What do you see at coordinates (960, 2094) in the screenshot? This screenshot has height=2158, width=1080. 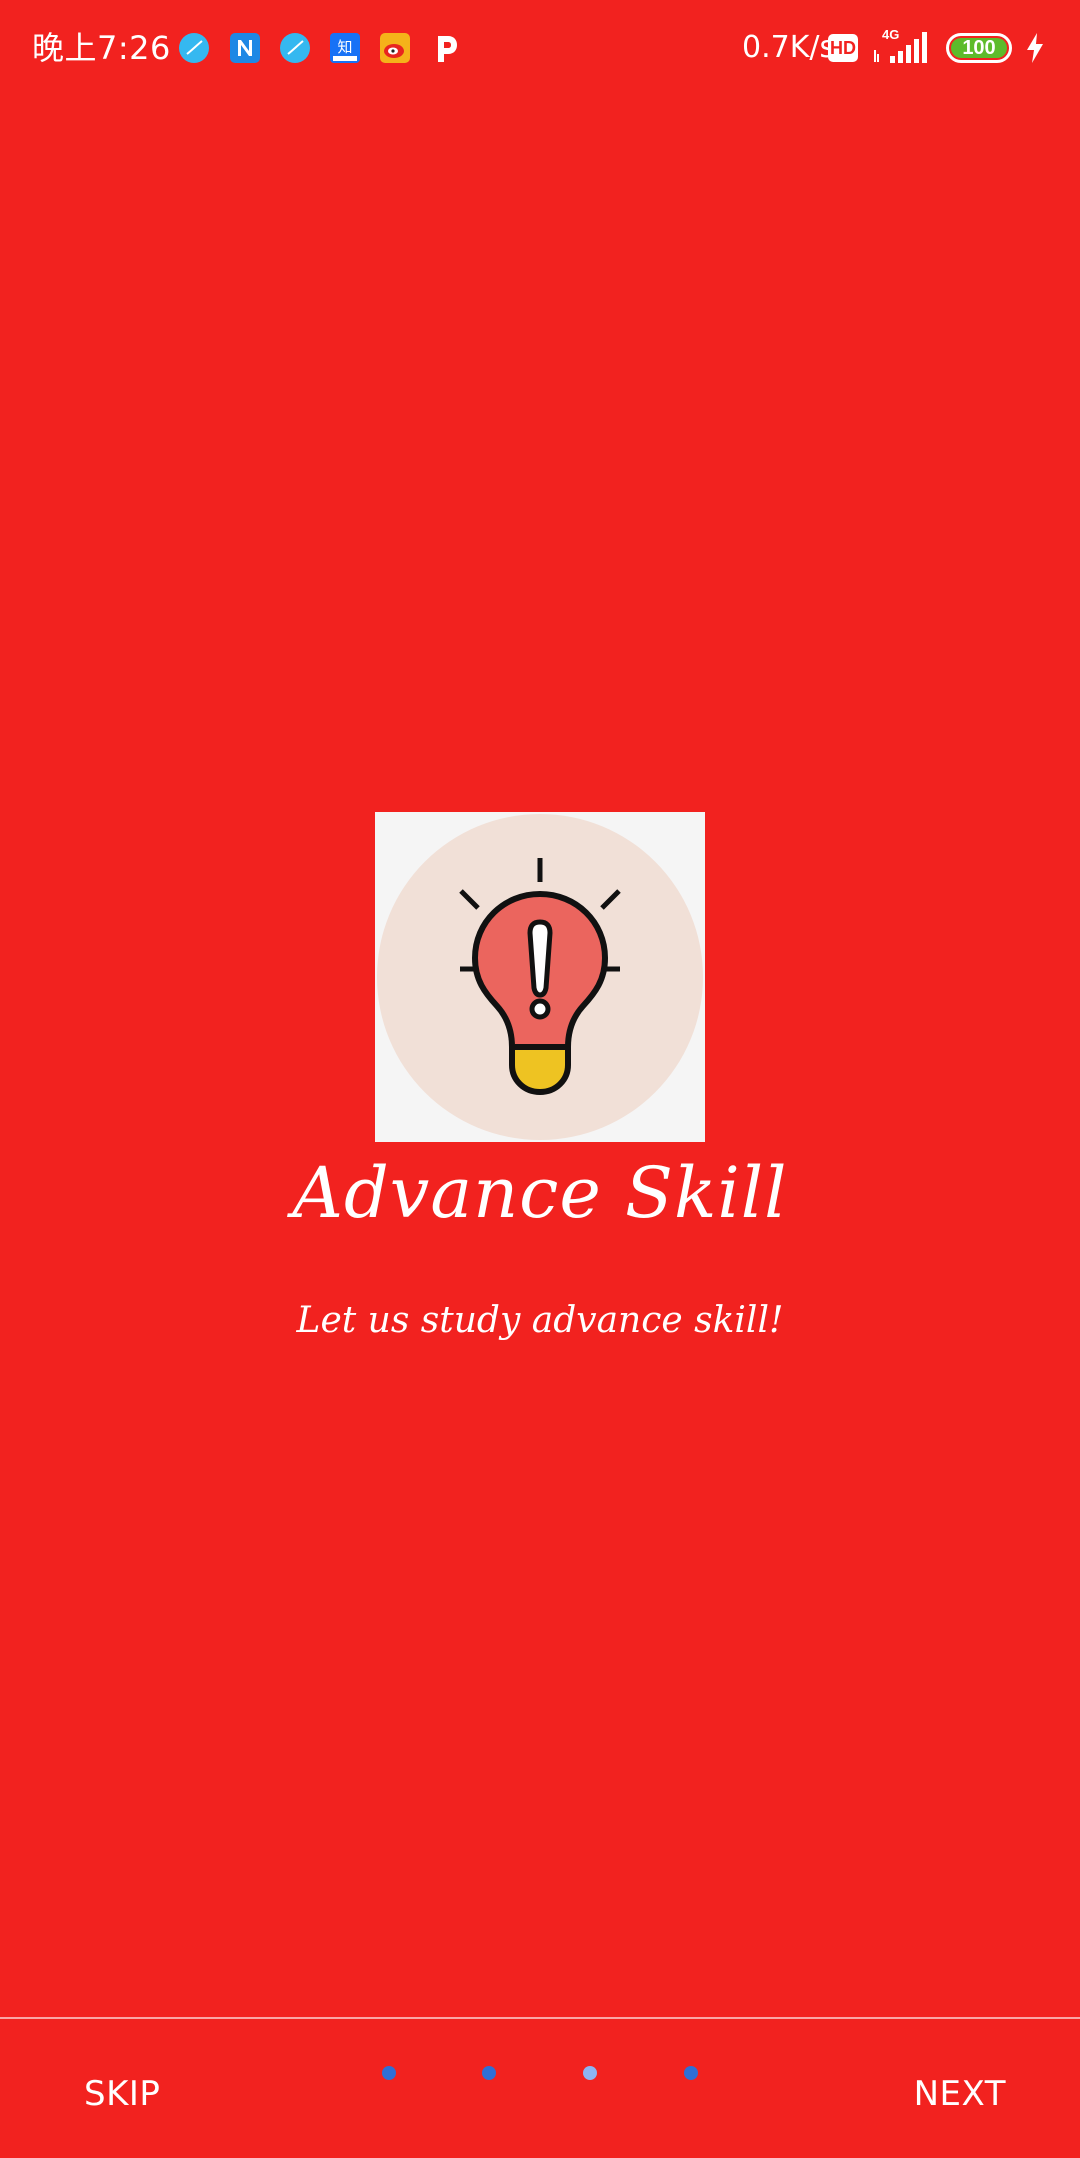 I see `next-button: NEXT` at bounding box center [960, 2094].